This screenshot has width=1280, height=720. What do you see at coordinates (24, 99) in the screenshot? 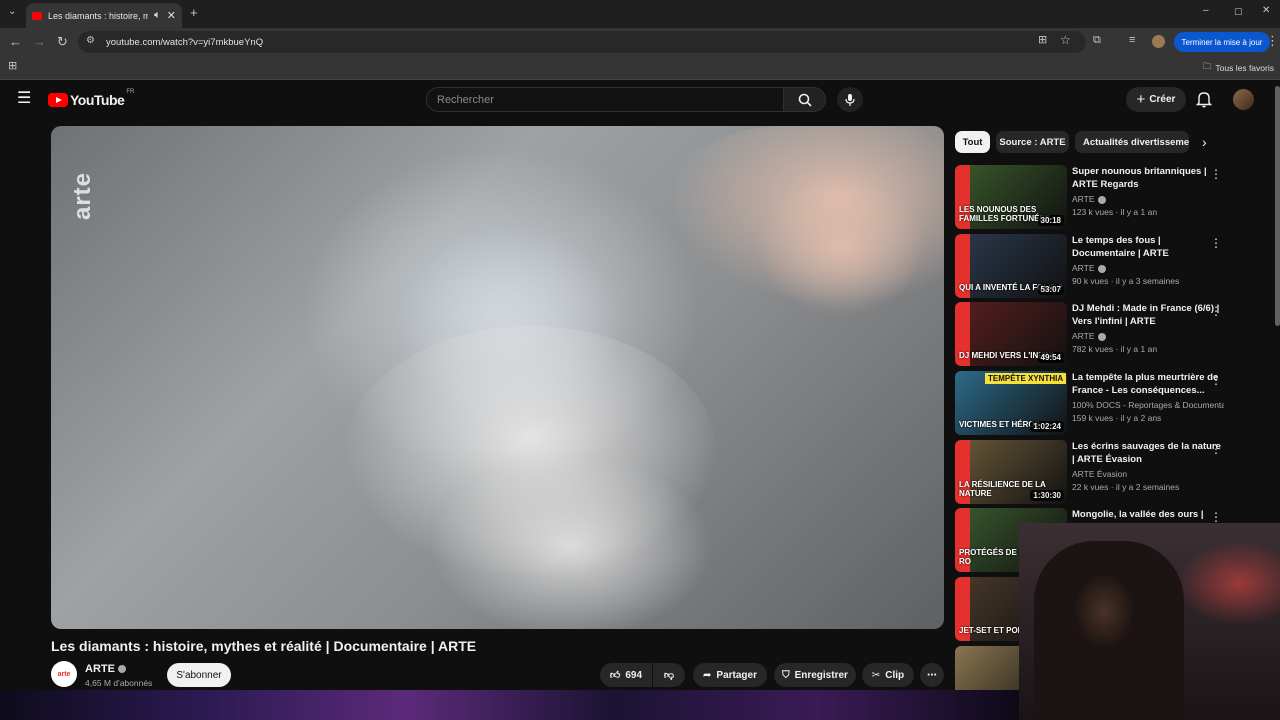
I see `hamburger-menu-icon: ☰` at bounding box center [24, 99].